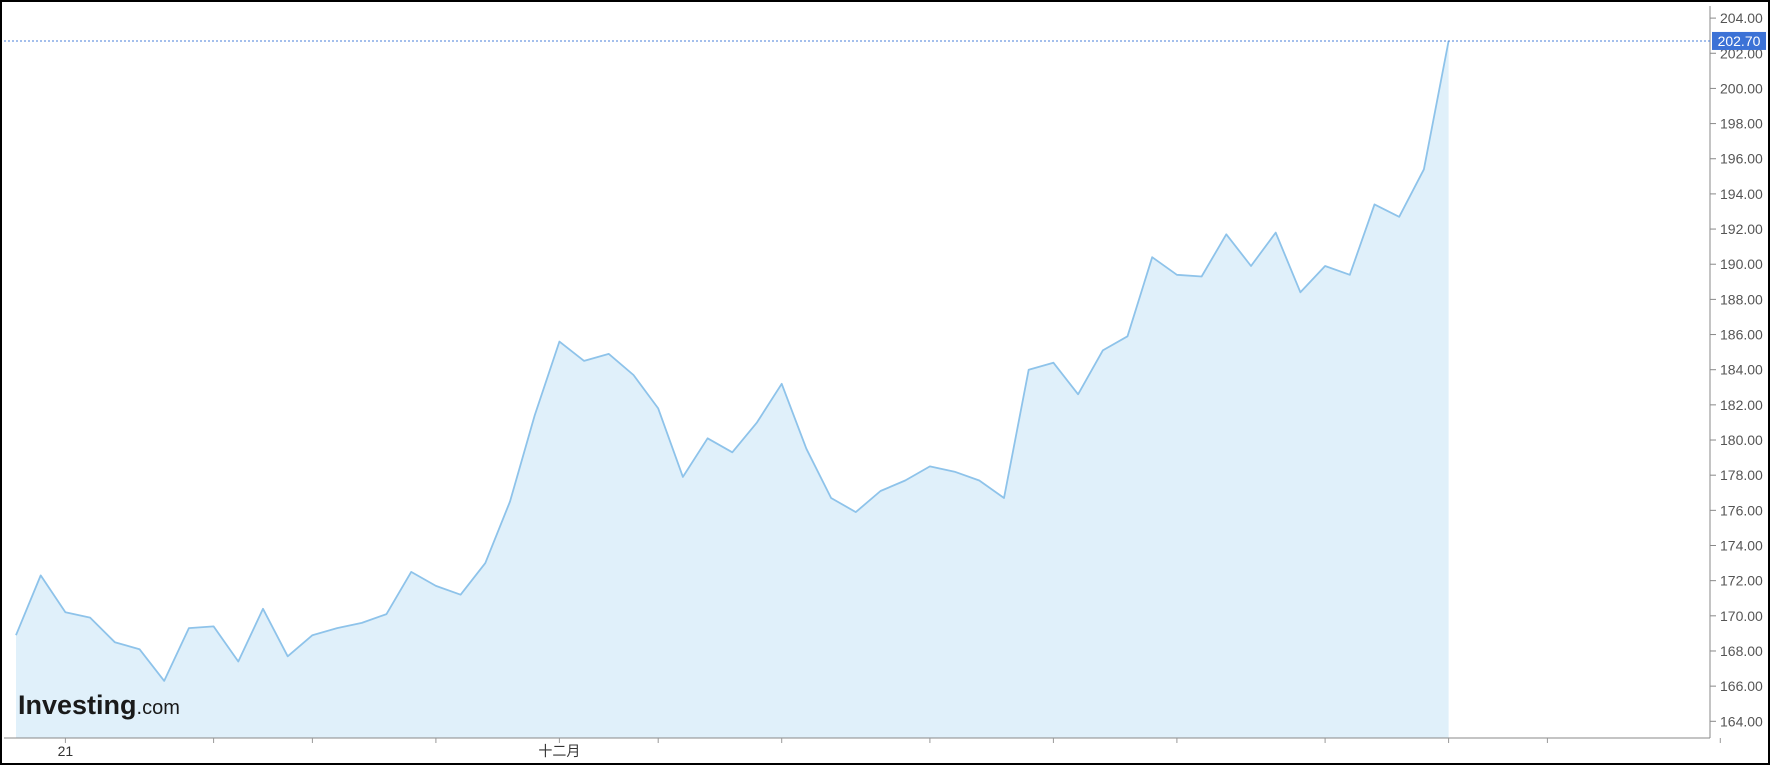 The width and height of the screenshot is (1770, 767). What do you see at coordinates (1741, 651) in the screenshot?
I see `y-tick-label: 168.00` at bounding box center [1741, 651].